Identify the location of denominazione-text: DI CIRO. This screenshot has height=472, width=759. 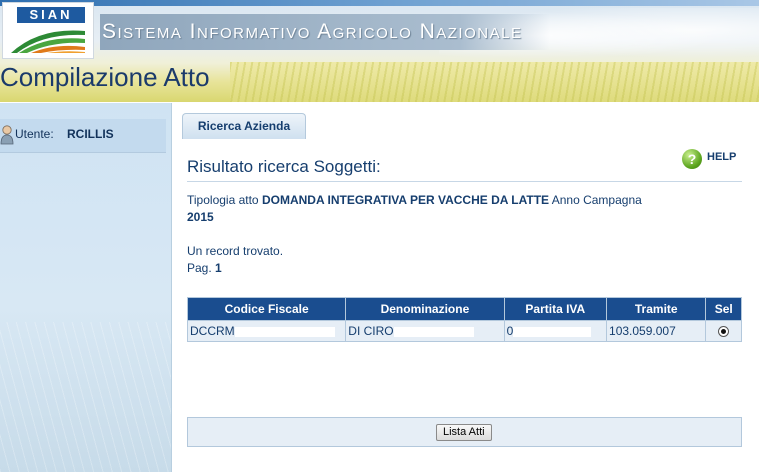
(371, 331).